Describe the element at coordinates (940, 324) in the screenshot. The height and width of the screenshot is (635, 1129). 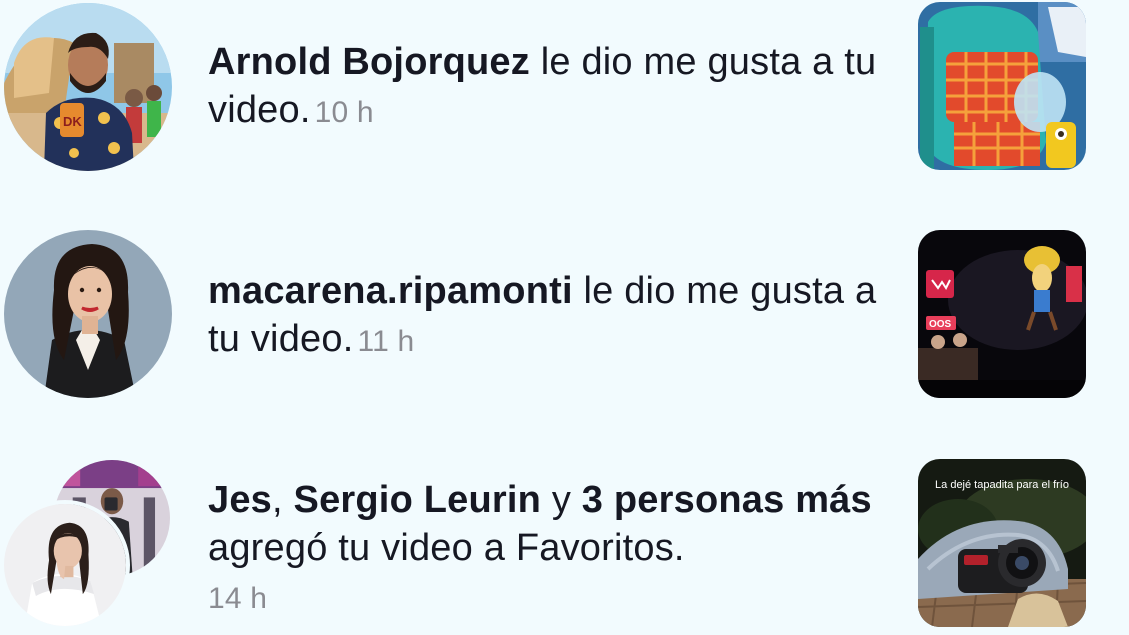
I see `svg-text: OOS` at that location.